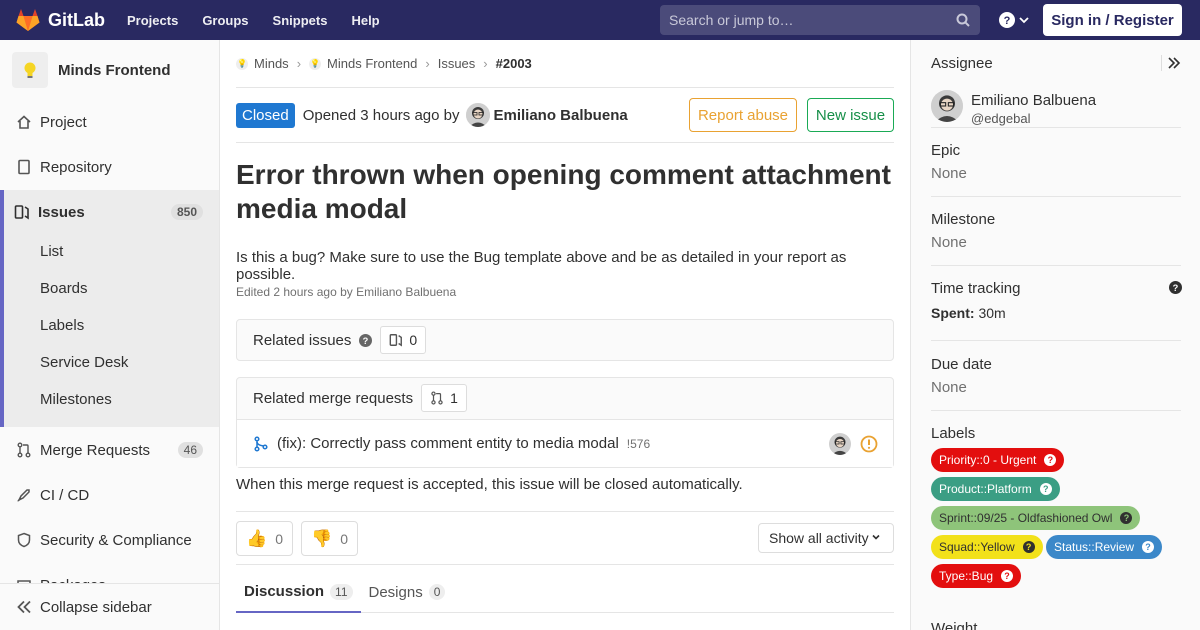 This screenshot has width=1200, height=630. Describe the element at coordinates (51, 251) in the screenshot. I see `sidebar-sub-list: List` at that location.